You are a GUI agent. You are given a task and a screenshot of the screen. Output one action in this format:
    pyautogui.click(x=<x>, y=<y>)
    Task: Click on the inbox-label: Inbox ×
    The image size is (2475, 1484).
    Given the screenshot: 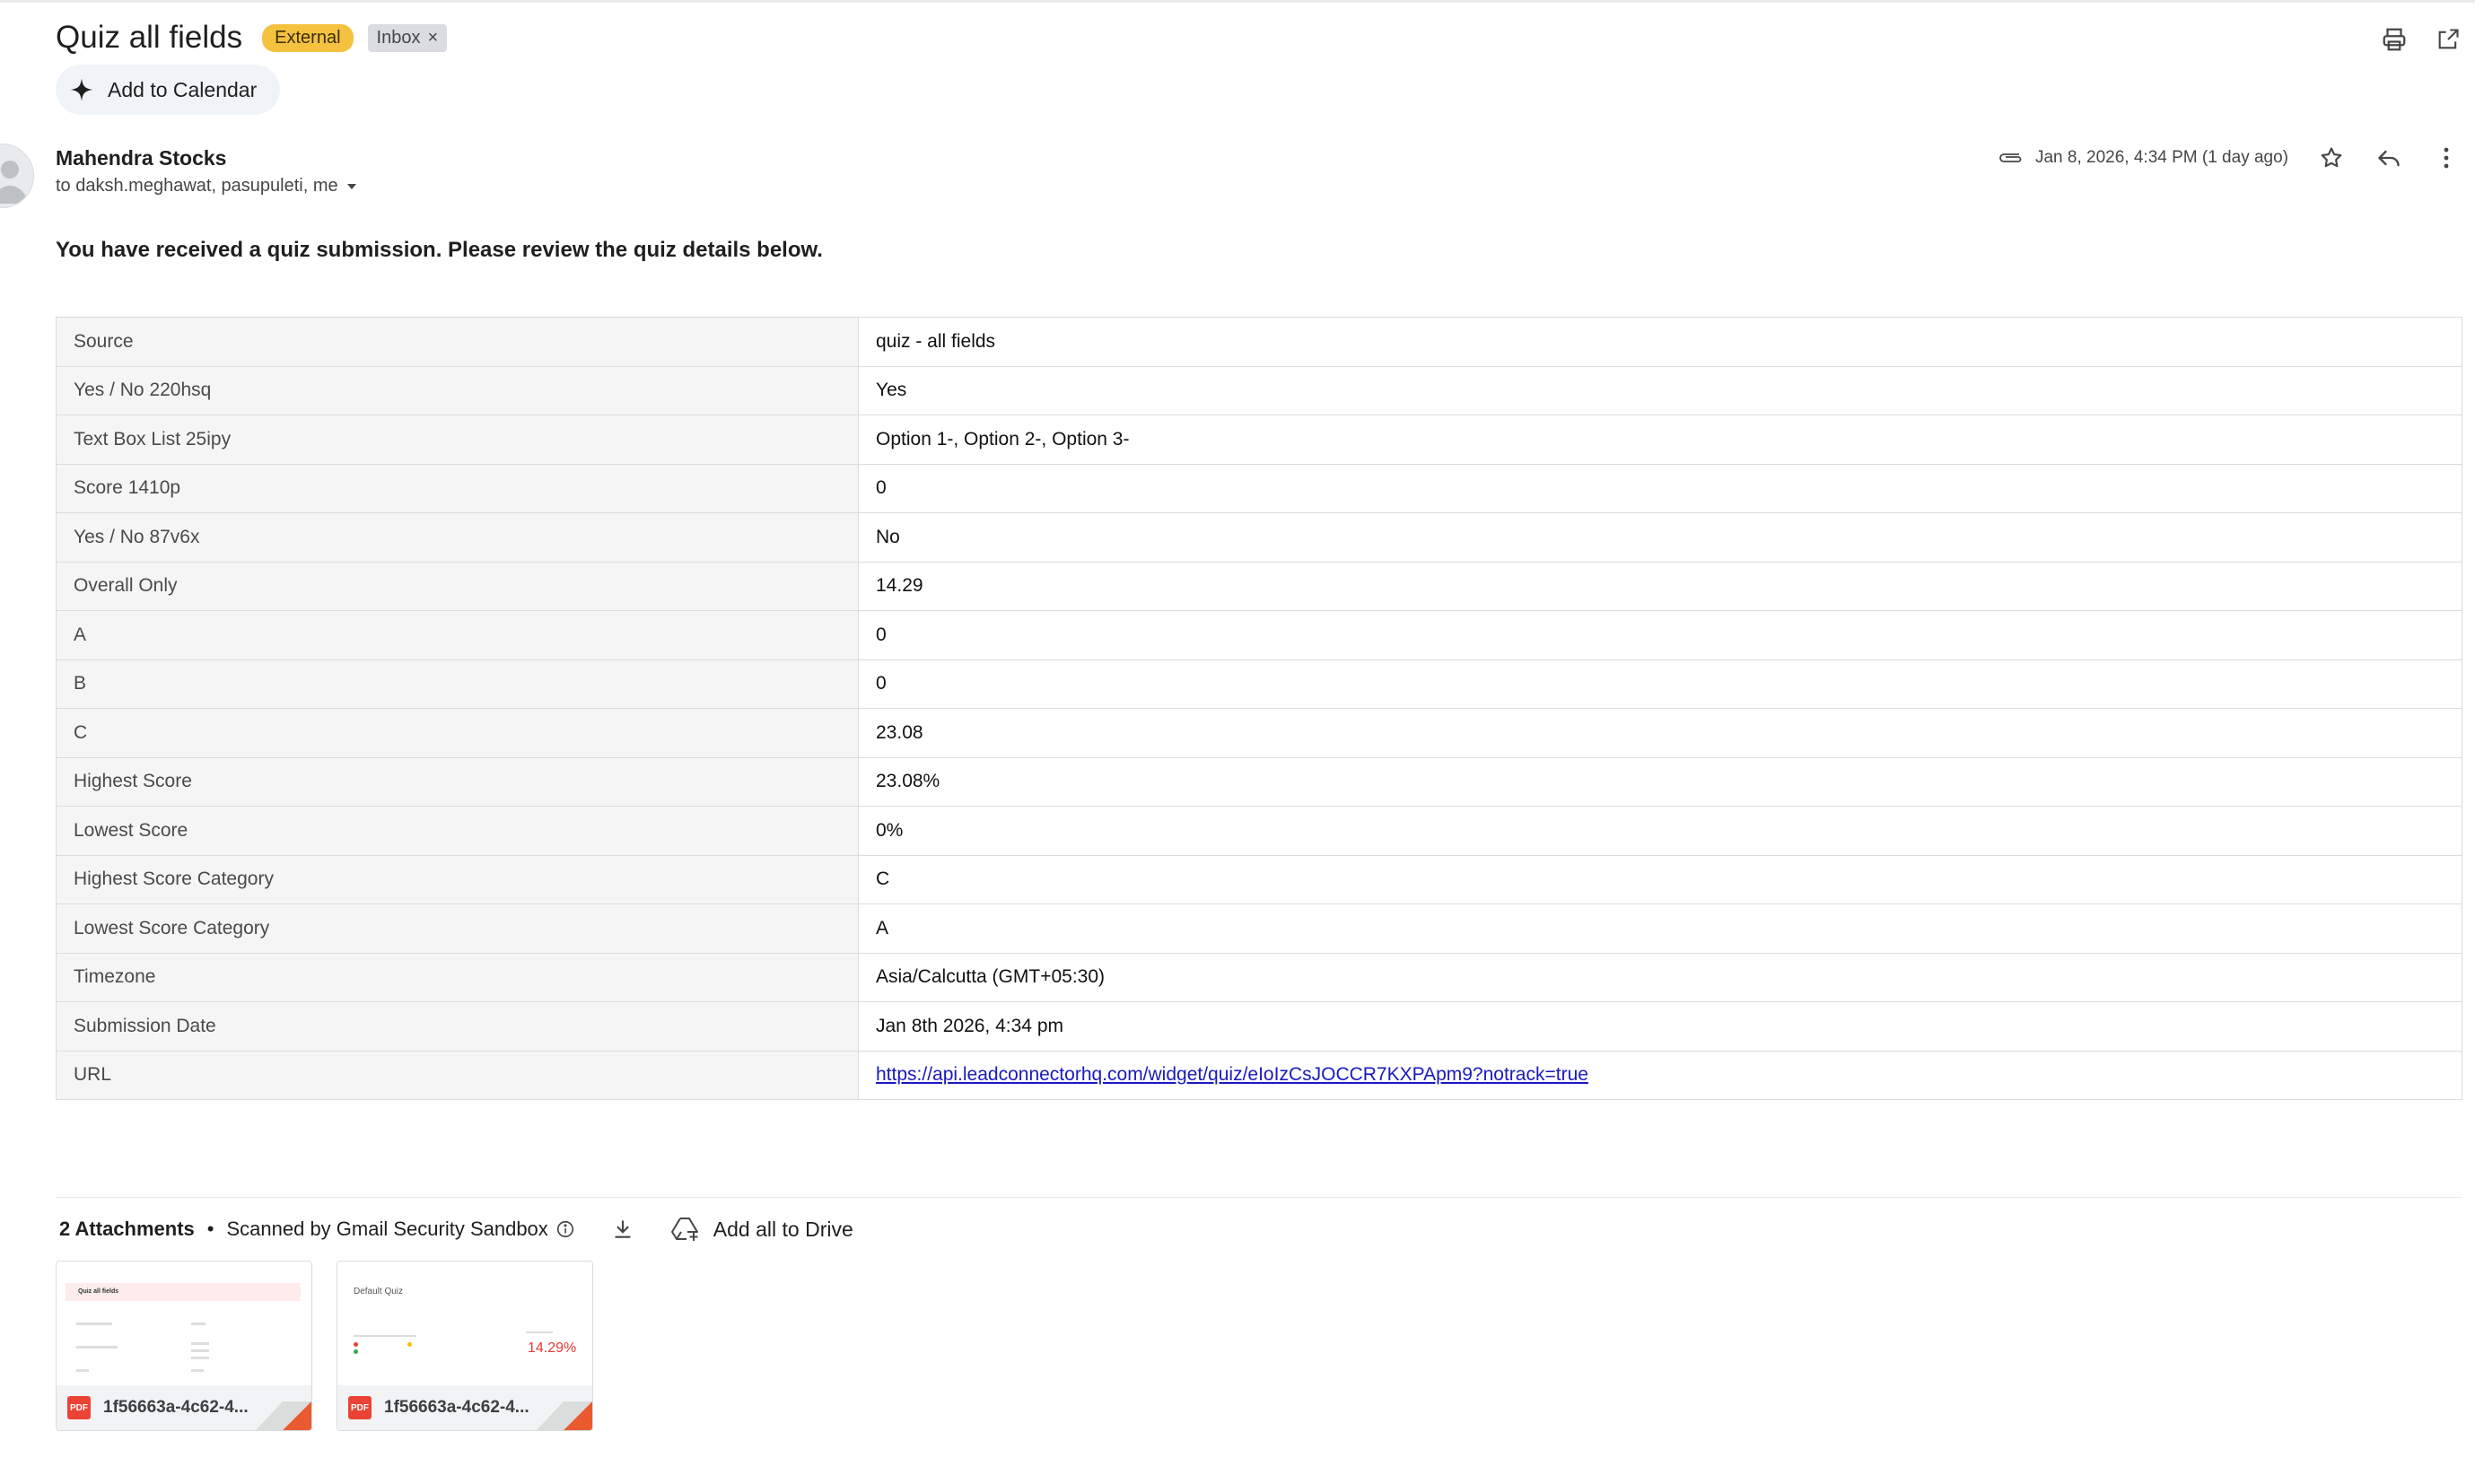 What is the action you would take?
    pyautogui.click(x=407, y=38)
    